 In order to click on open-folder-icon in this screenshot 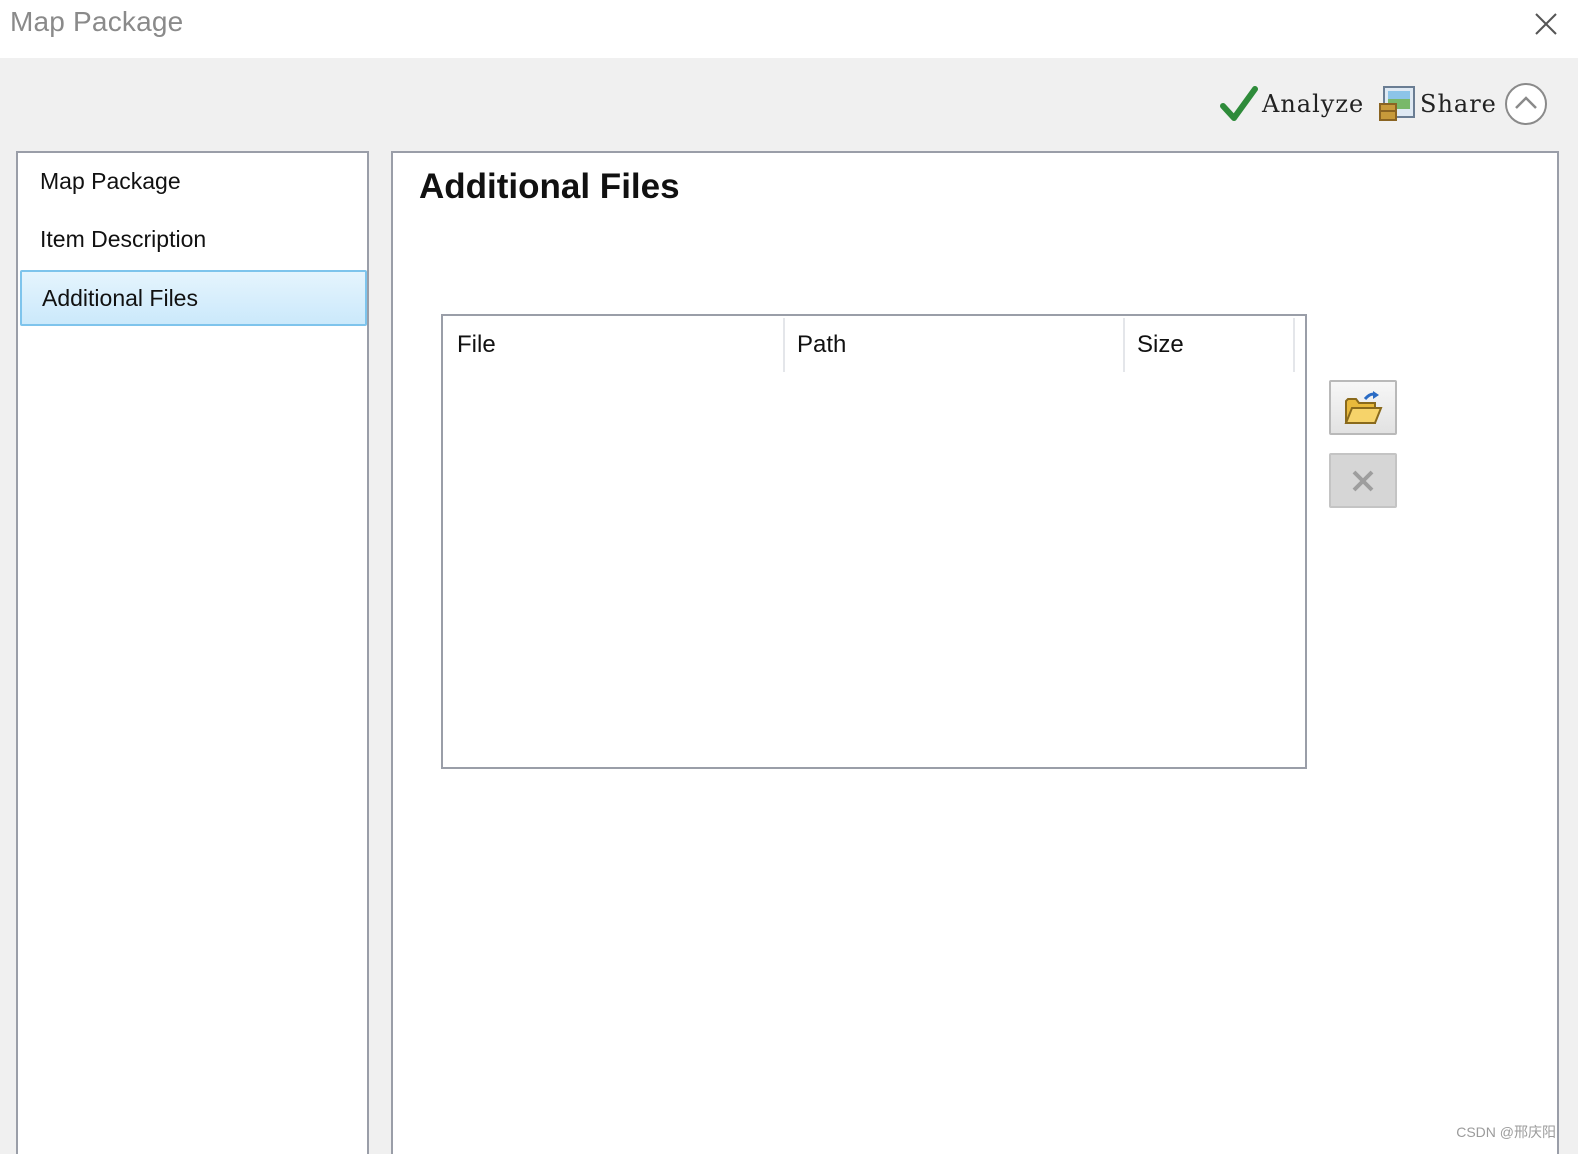, I will do `click(1363, 407)`.